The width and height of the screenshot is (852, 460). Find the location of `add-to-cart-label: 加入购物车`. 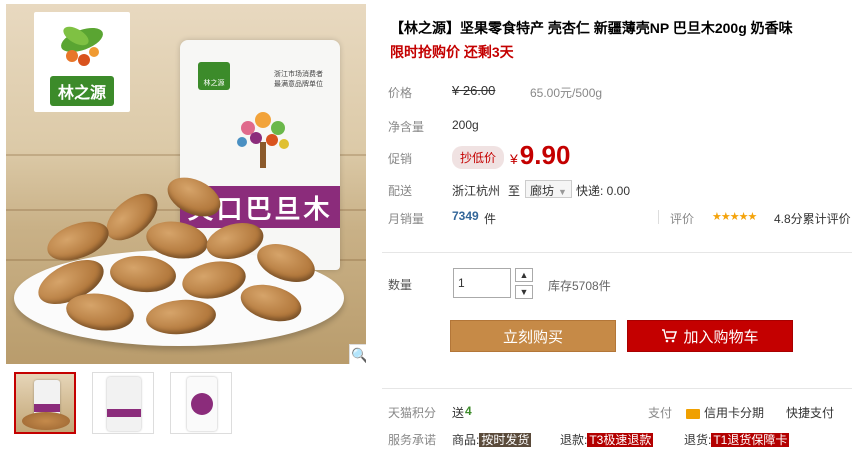

add-to-cart-label: 加入购物车 is located at coordinates (721, 337).